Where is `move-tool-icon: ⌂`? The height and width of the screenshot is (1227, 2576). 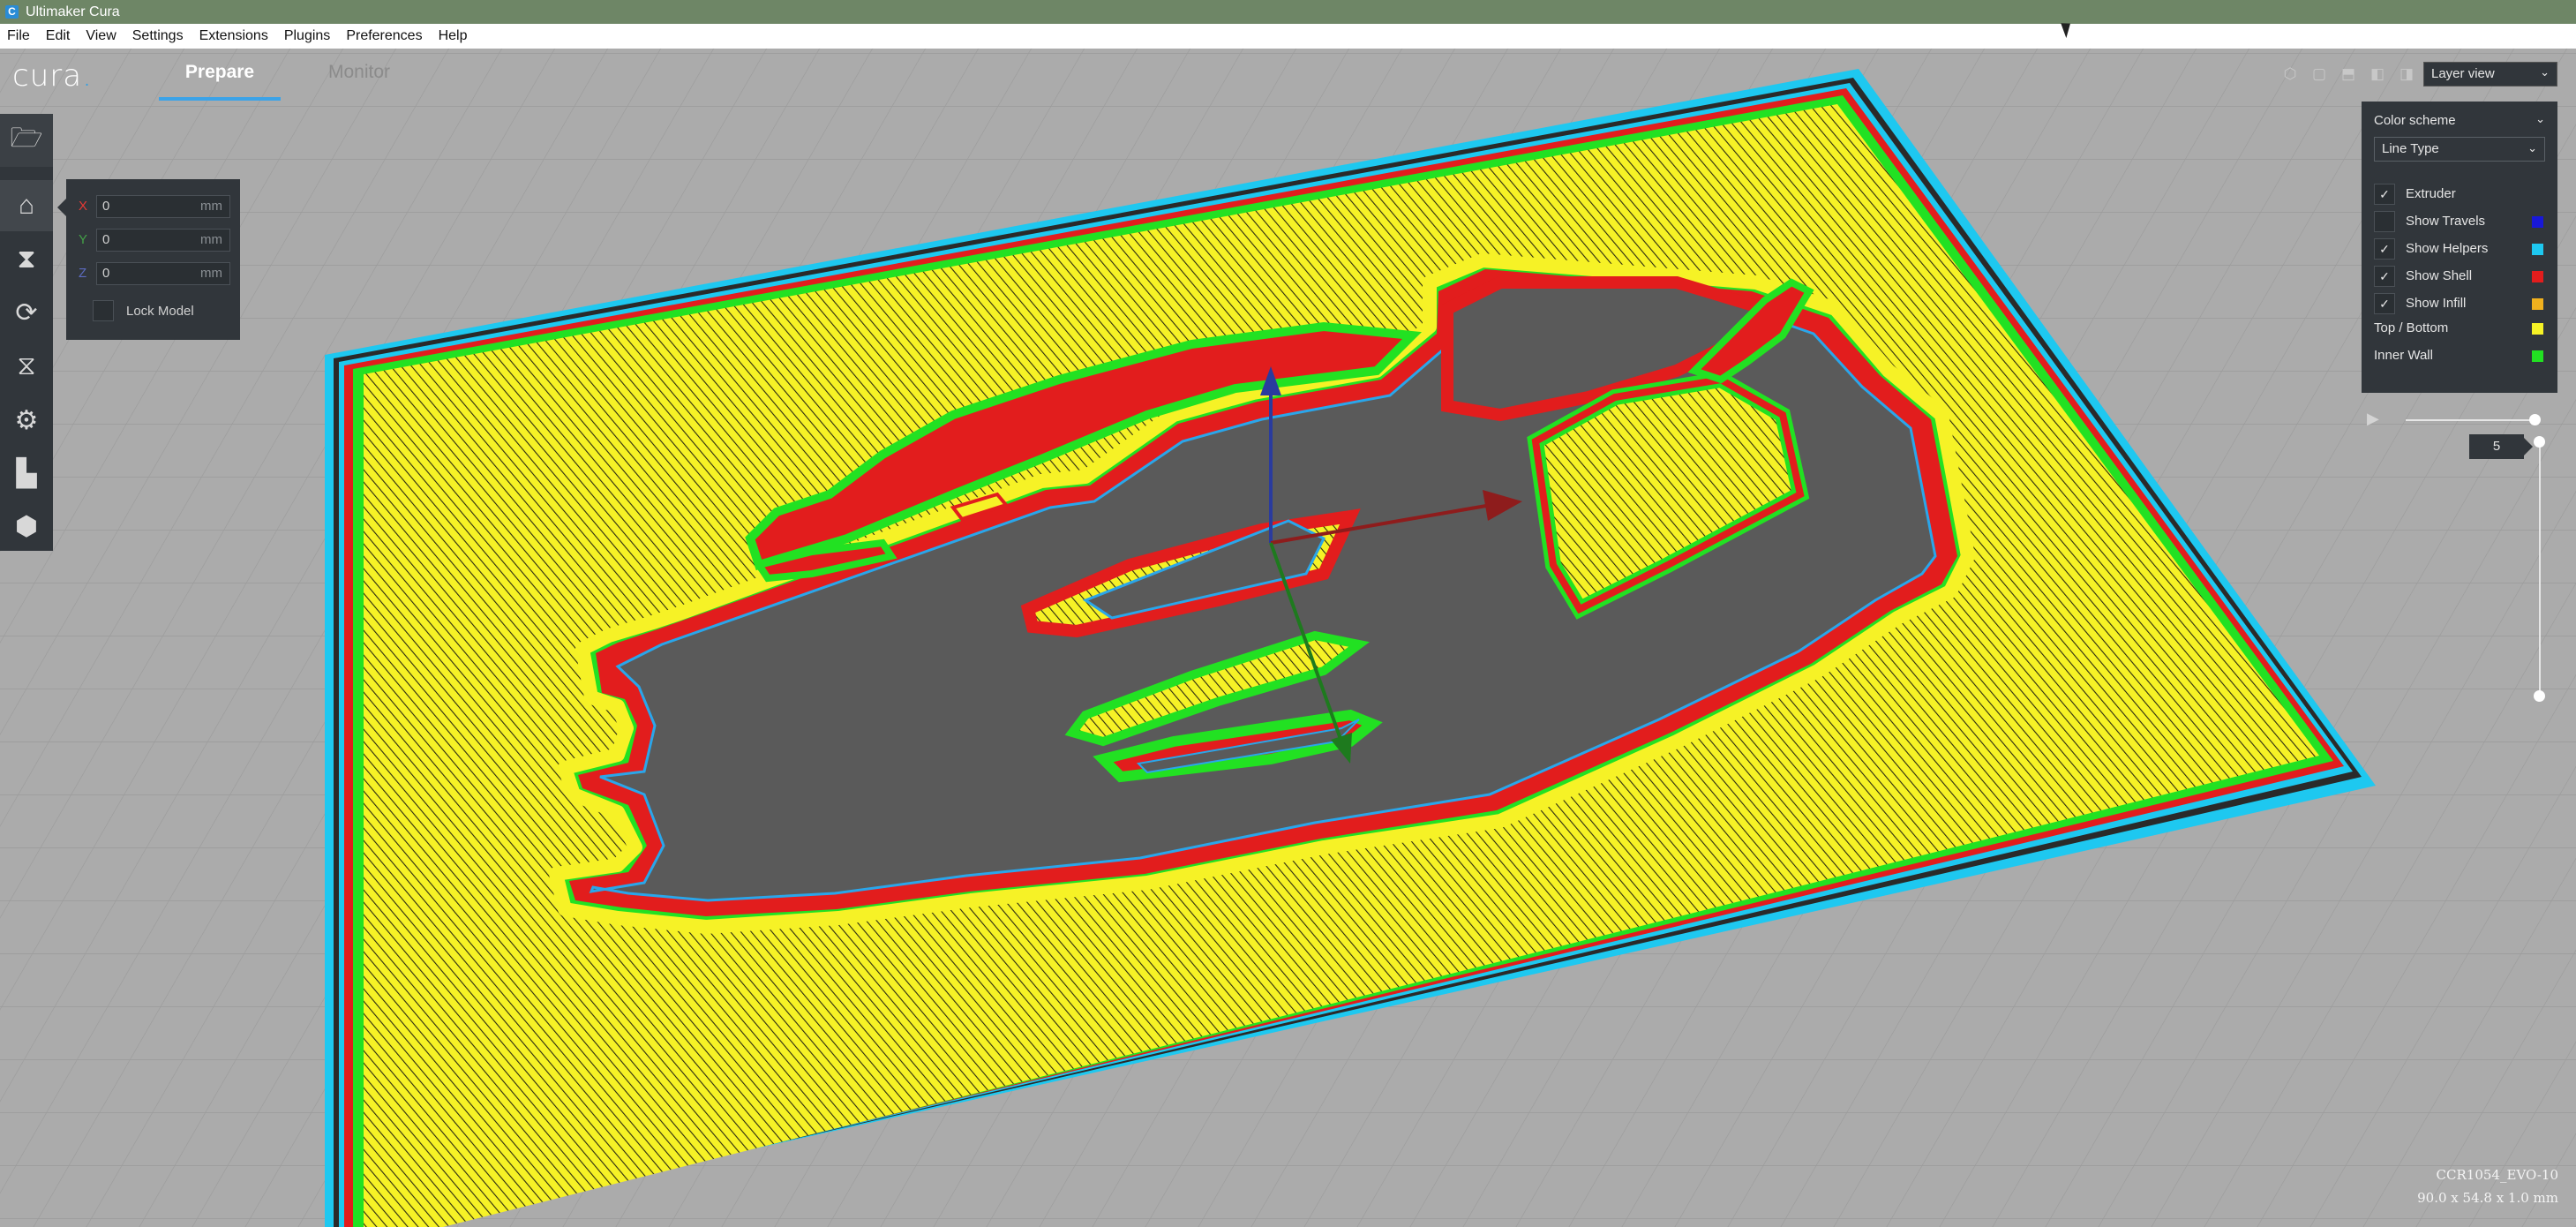 move-tool-icon: ⌂ is located at coordinates (26, 205).